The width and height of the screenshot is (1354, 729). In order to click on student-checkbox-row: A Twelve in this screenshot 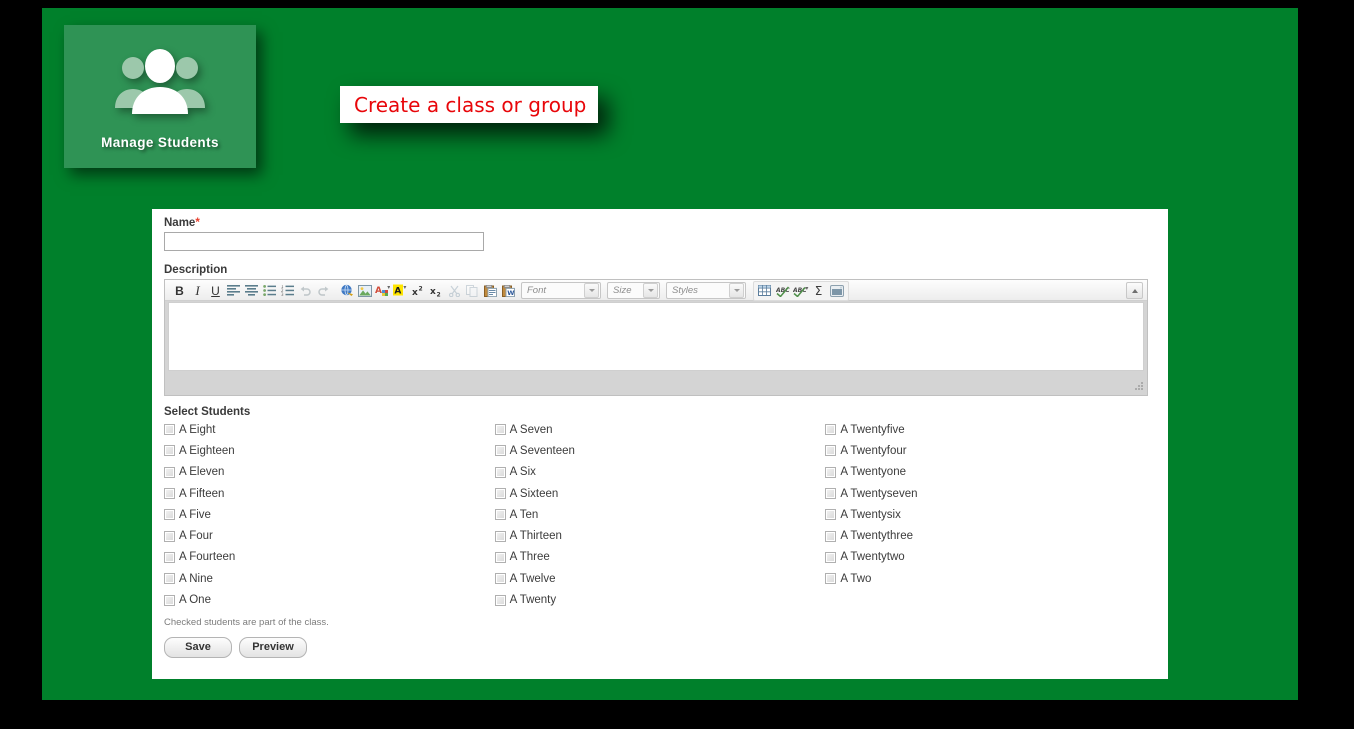, I will do `click(660, 578)`.